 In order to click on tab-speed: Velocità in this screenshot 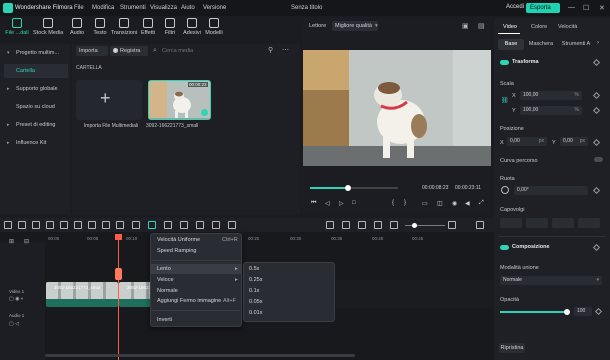, I will do `click(567, 27)`.